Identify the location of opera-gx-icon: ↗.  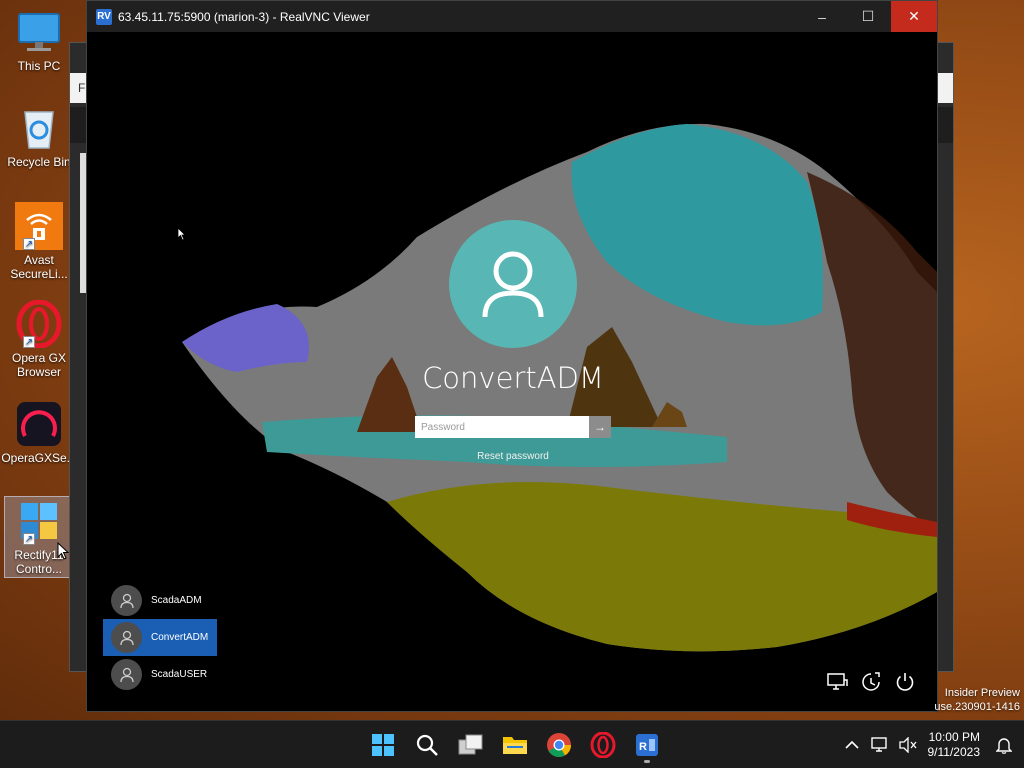
(39, 324).